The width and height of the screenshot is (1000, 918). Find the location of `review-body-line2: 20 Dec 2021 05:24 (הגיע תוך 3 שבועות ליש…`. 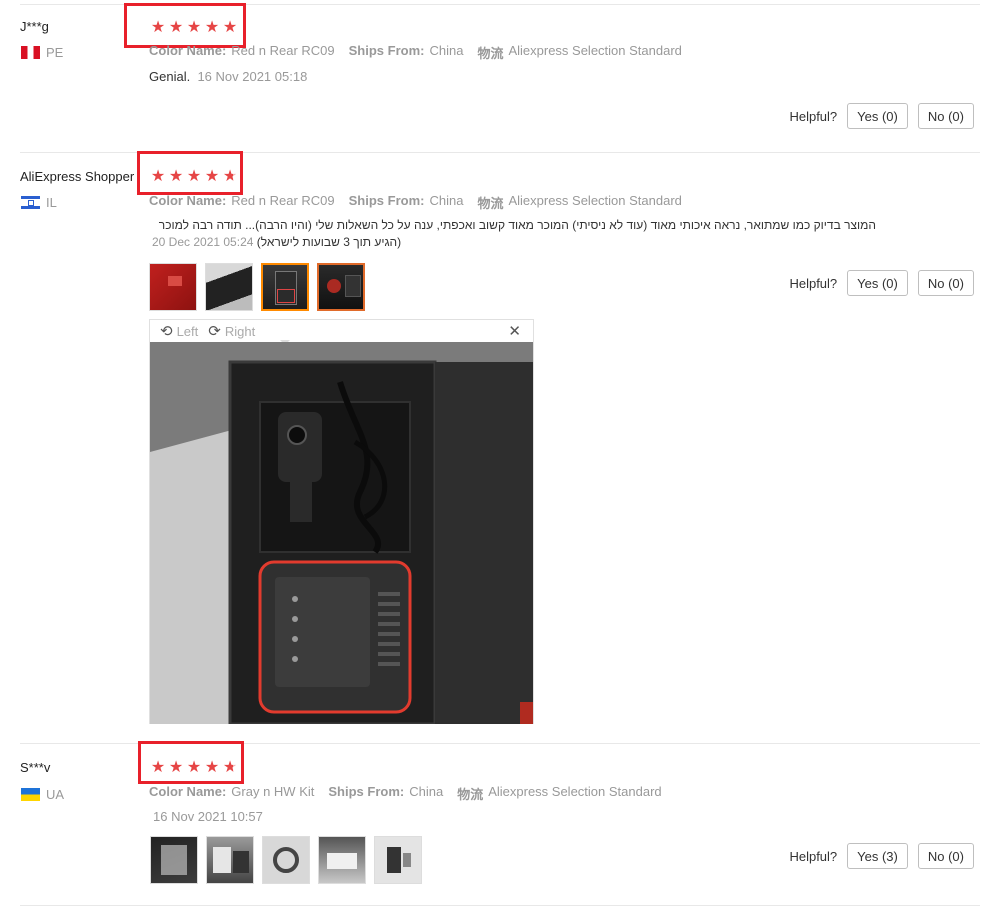

review-body-line2: 20 Dec 2021 05:24 (הגיע תוך 3 שבועות ליש… is located at coordinates (276, 242).